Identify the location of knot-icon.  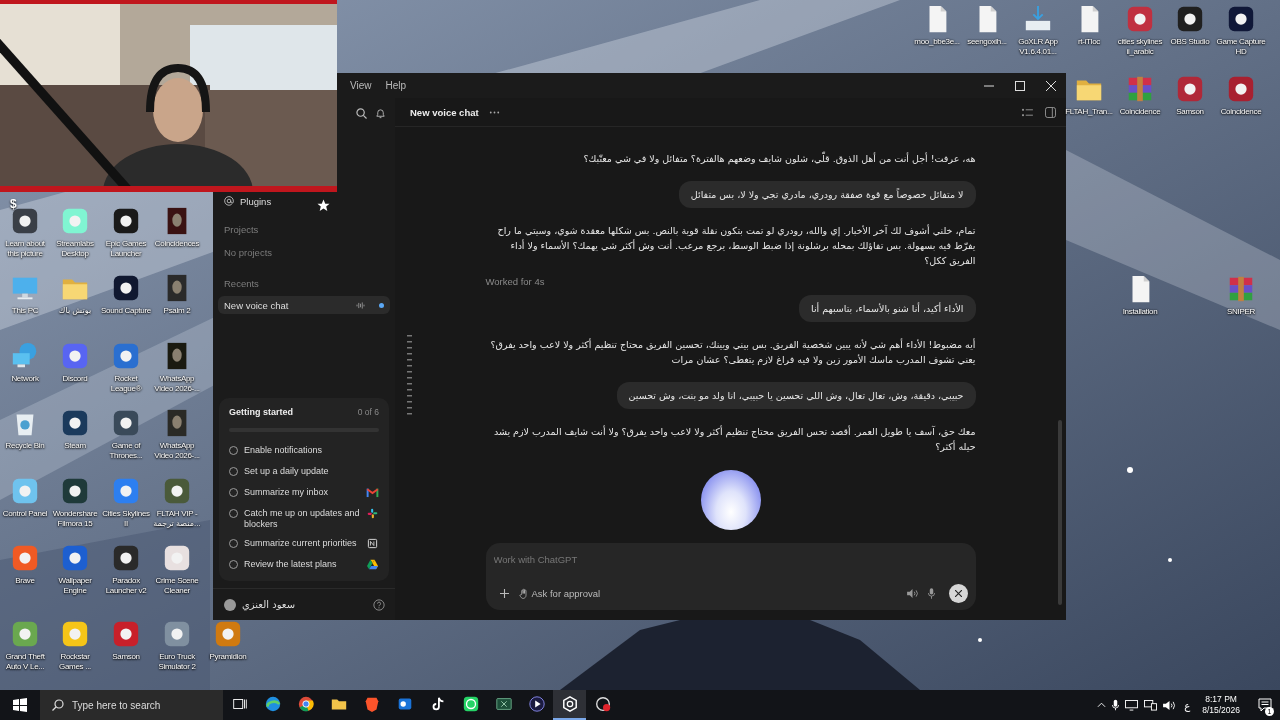
(569, 704).